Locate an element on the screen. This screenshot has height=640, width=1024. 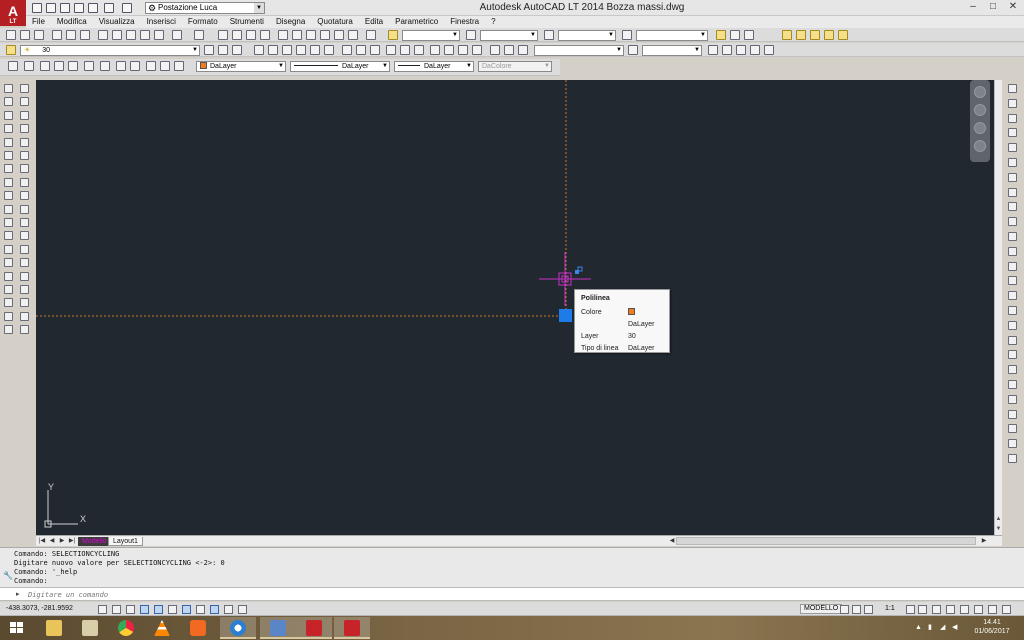
command-prompt-icon: ▸ is located at coordinates (21, 594).